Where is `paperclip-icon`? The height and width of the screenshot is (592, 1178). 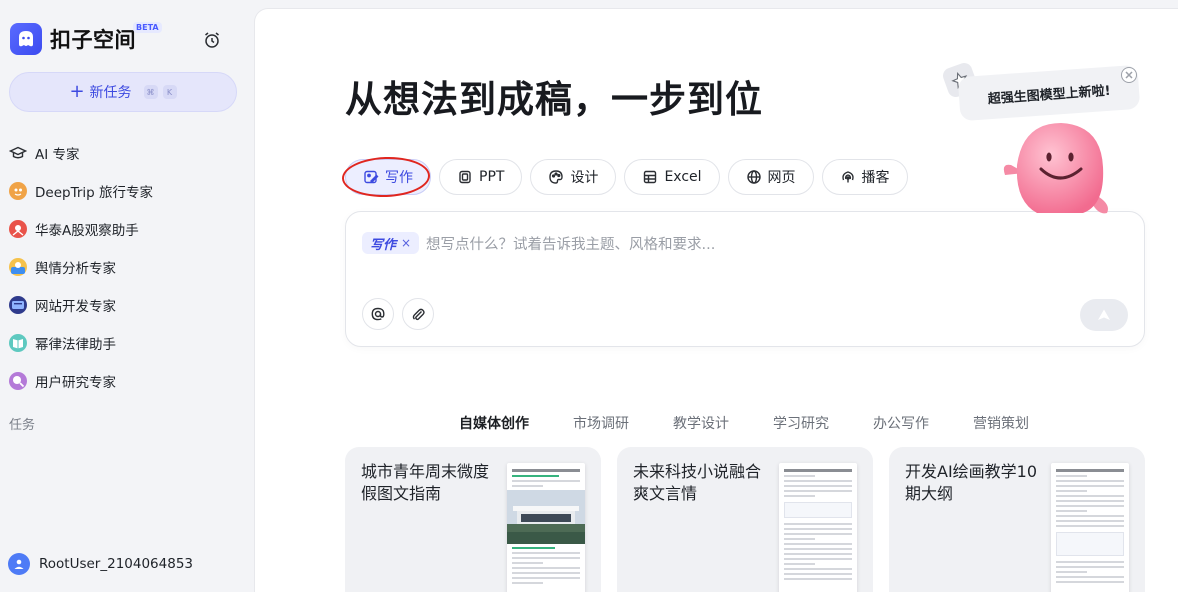
paperclip-icon is located at coordinates (418, 314).